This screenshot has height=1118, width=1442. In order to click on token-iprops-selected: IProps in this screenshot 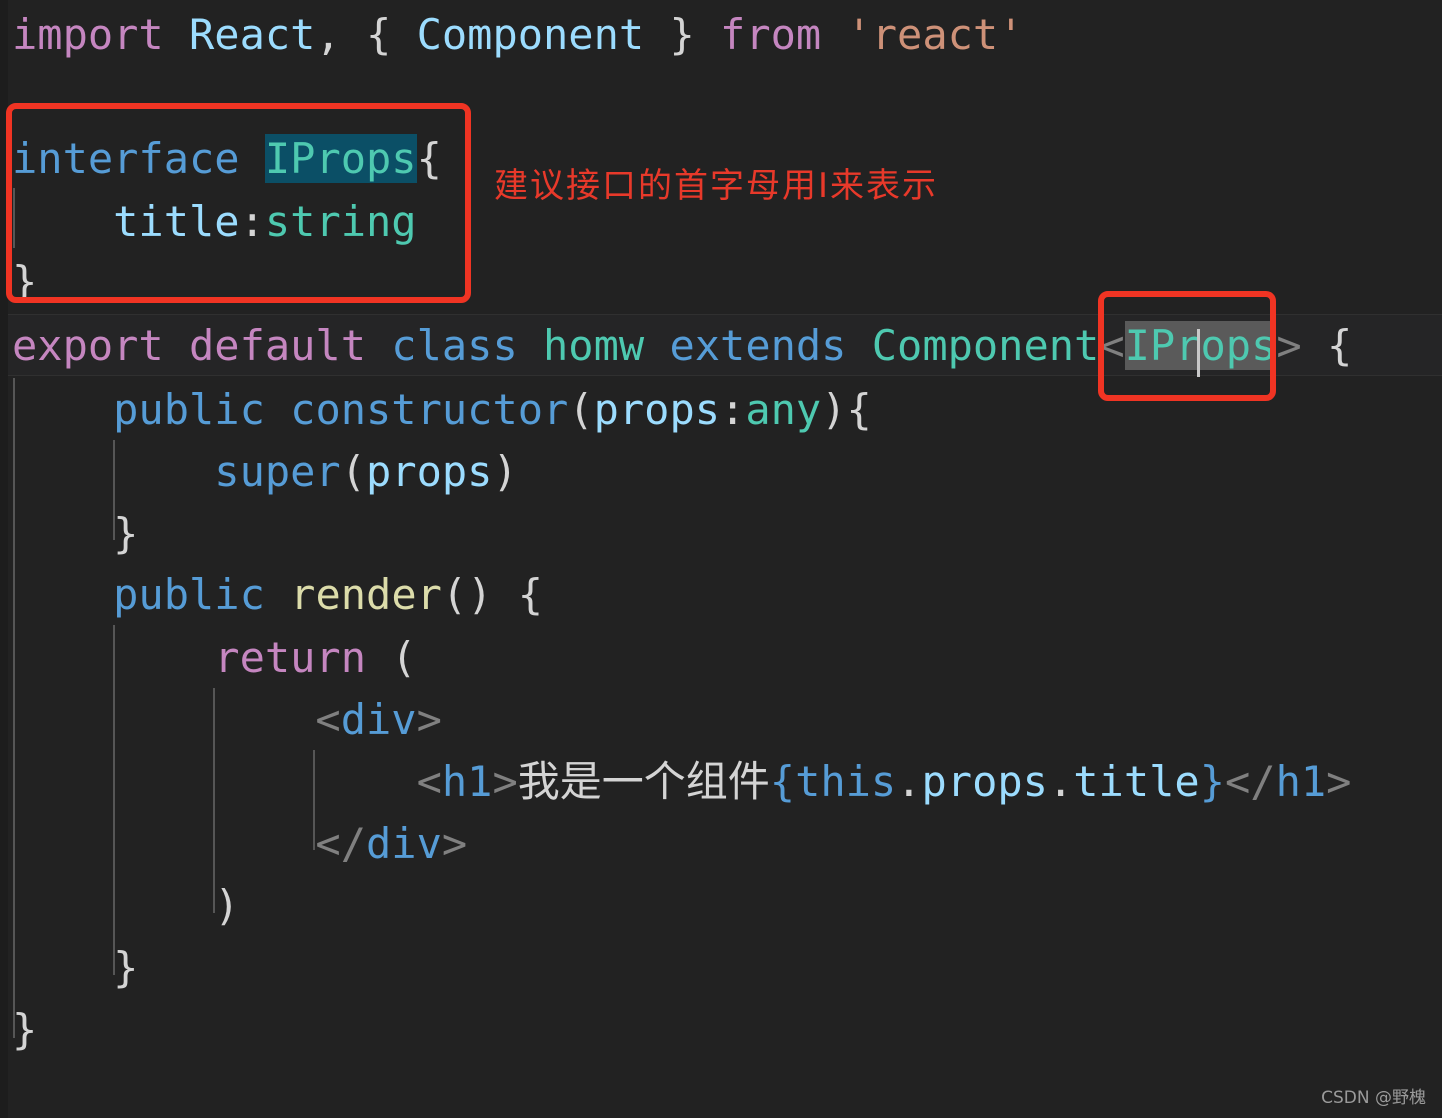, I will do `click(340, 158)`.